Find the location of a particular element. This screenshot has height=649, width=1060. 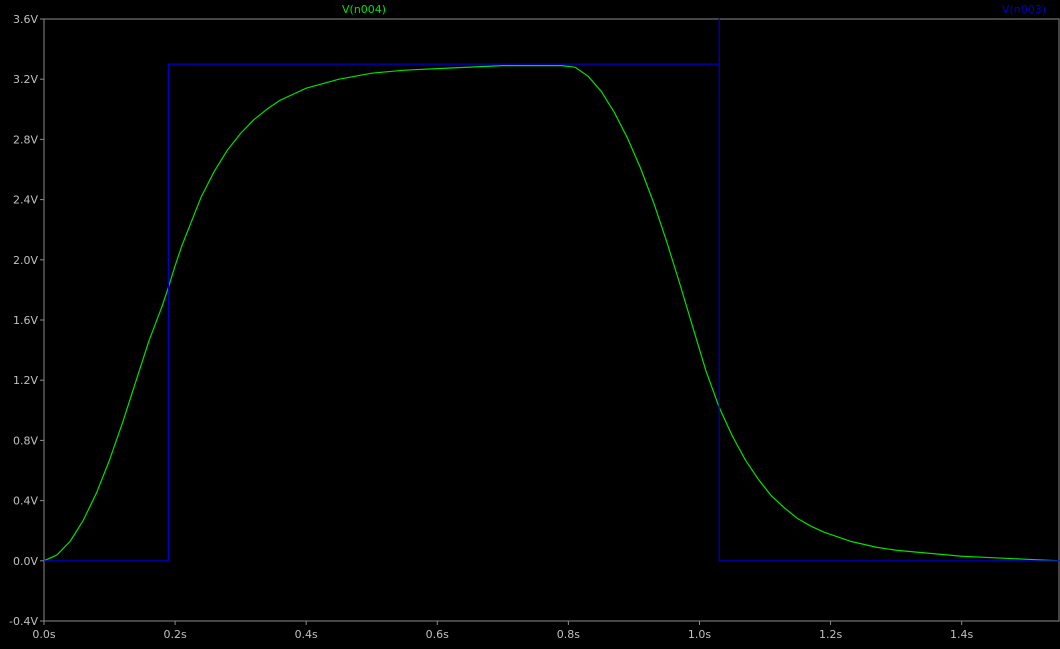

y-tick-label: 2.8V is located at coordinates (25, 139).